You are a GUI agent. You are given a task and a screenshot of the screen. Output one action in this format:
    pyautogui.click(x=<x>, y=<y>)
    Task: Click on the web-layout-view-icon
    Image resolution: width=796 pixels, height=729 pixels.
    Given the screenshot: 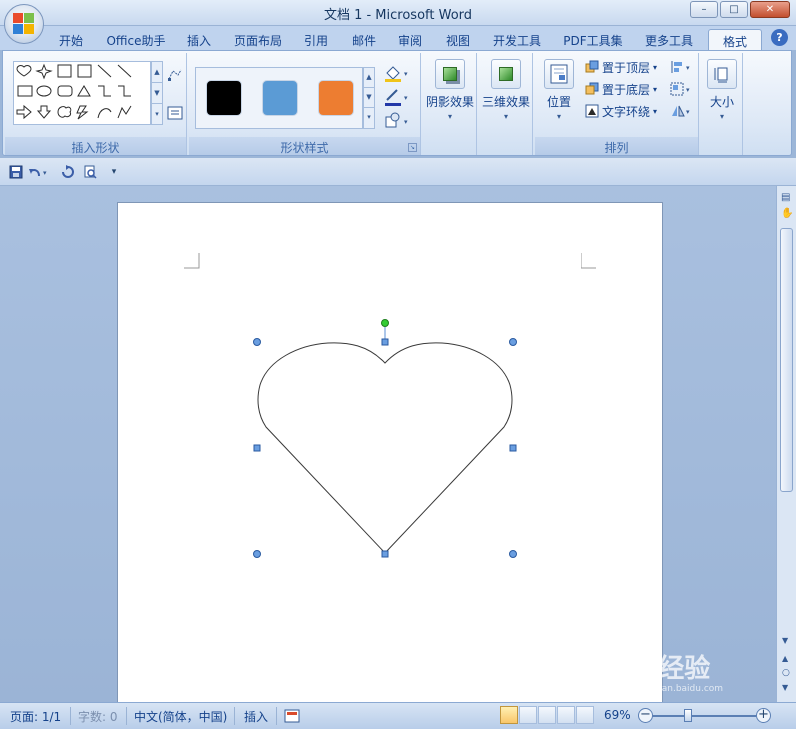 What is the action you would take?
    pyautogui.click(x=547, y=715)
    